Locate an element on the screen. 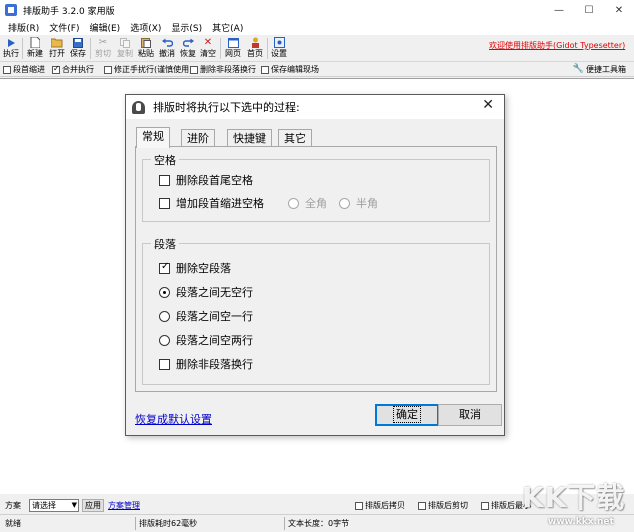 Image resolution: width=634 pixels, height=532 pixels. radio-two-blank-lines: 段落之间空两行 is located at coordinates (206, 340).